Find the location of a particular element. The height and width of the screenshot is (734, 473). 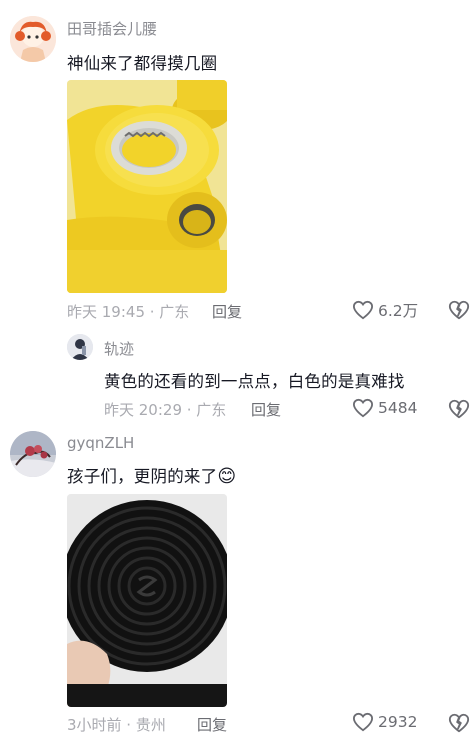

like-count: 6.2万 is located at coordinates (398, 311).